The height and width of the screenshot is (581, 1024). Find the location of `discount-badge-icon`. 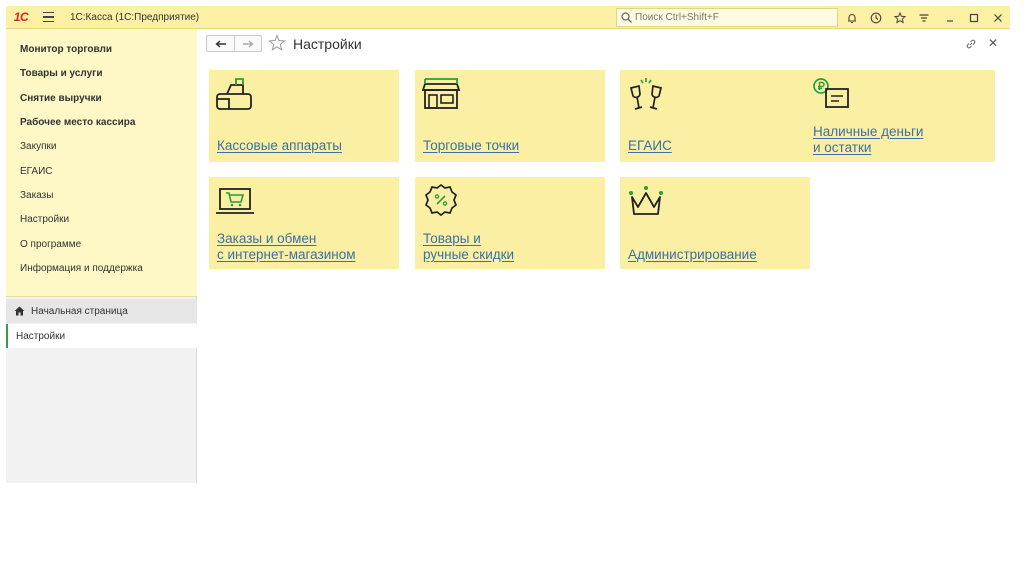

discount-badge-icon is located at coordinates (441, 200).